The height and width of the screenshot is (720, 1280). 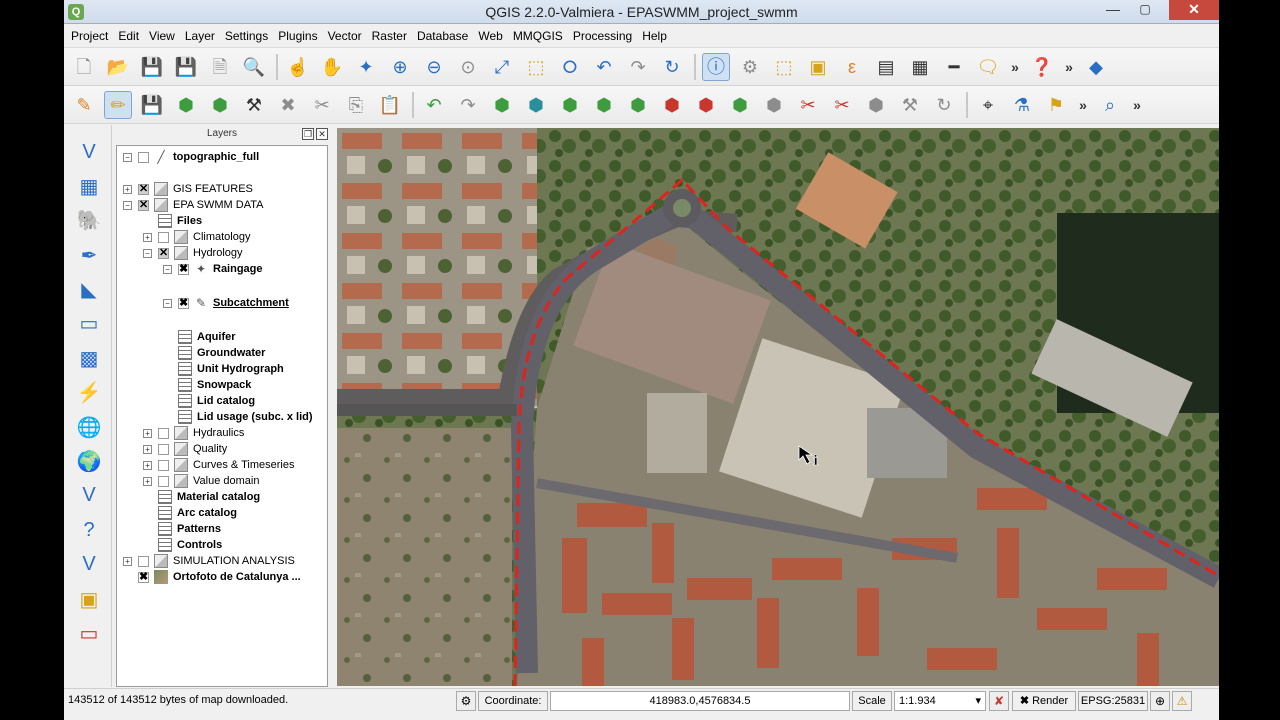 What do you see at coordinates (89, 255) in the screenshot?
I see `add-spatialite-layer-icon: ✒` at bounding box center [89, 255].